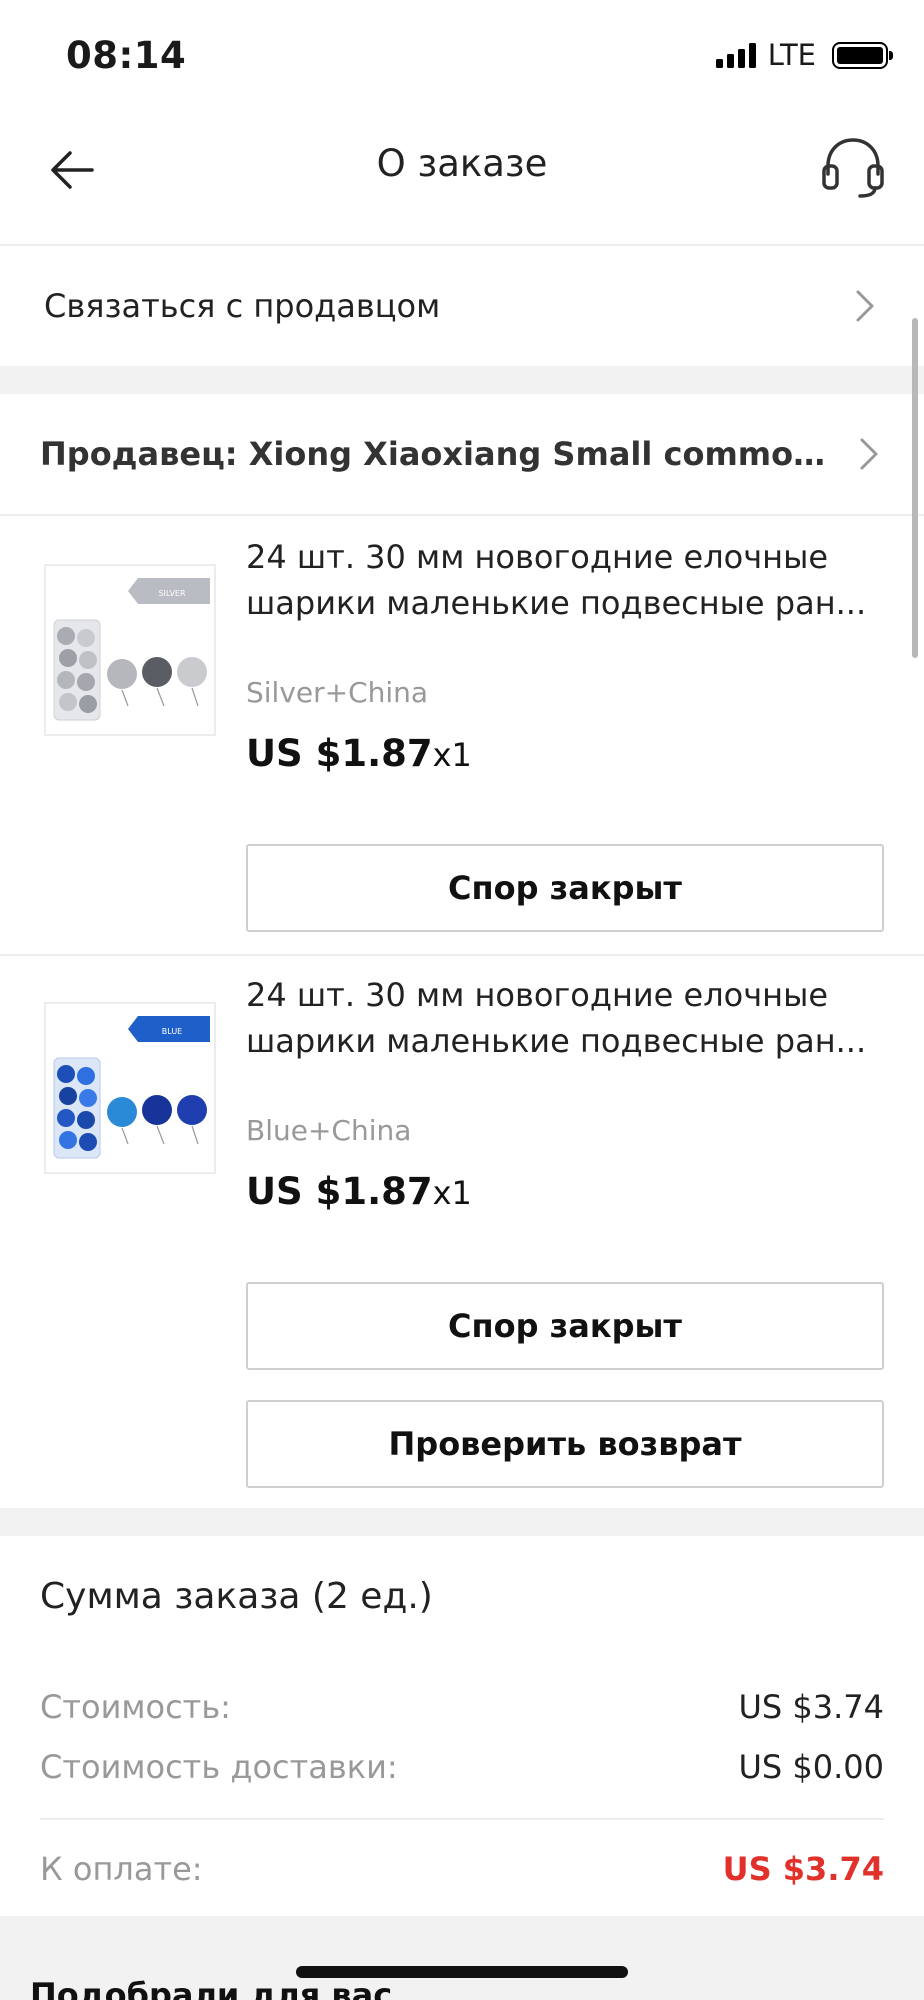  What do you see at coordinates (811, 1767) in the screenshot?
I see `shipping-value: US $0.00` at bounding box center [811, 1767].